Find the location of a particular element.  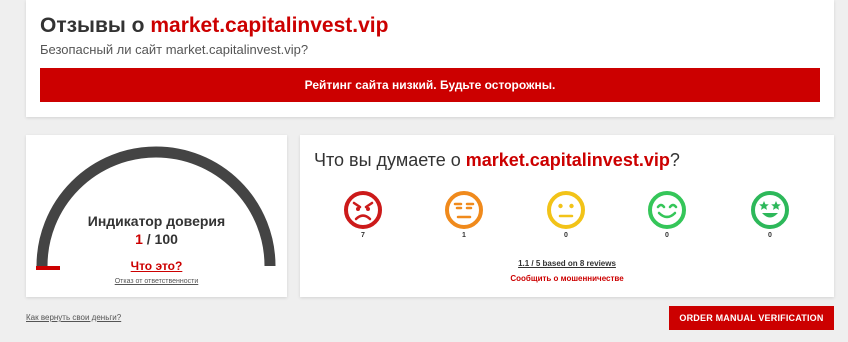

vote-star-eyes-count: 0 is located at coordinates (770, 235).